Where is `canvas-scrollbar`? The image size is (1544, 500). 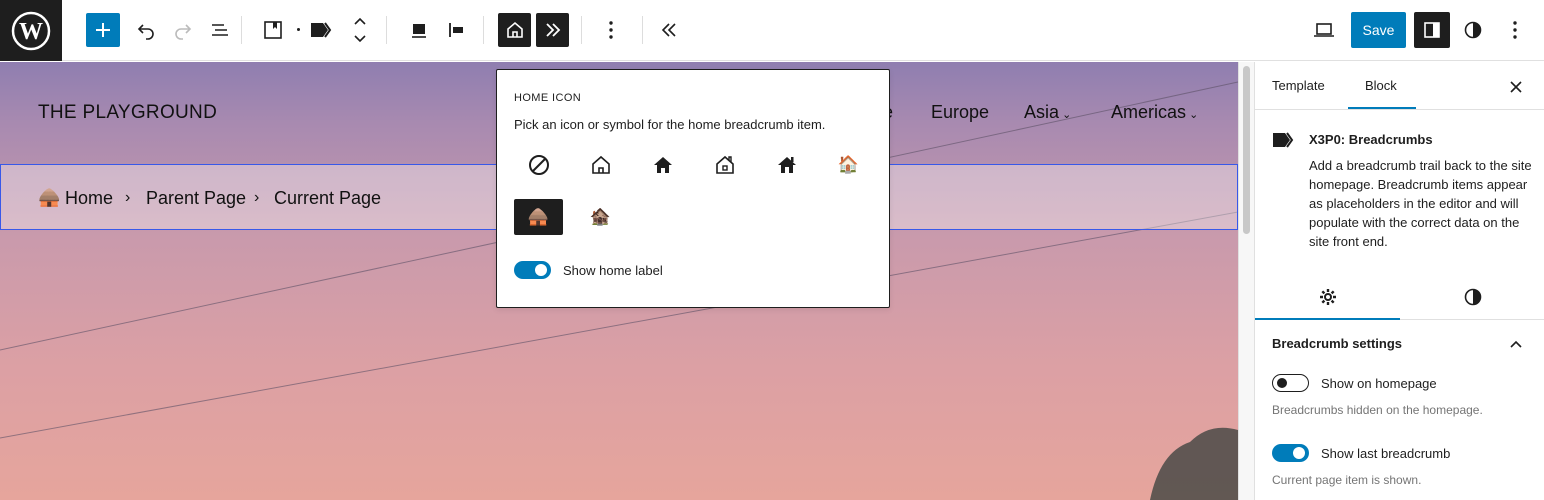
canvas-scrollbar is located at coordinates (1246, 281).